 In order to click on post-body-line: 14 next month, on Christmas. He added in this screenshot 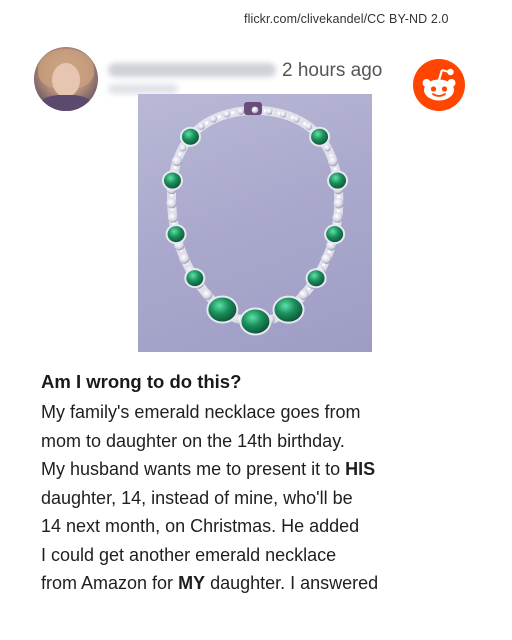, I will do `click(200, 526)`.